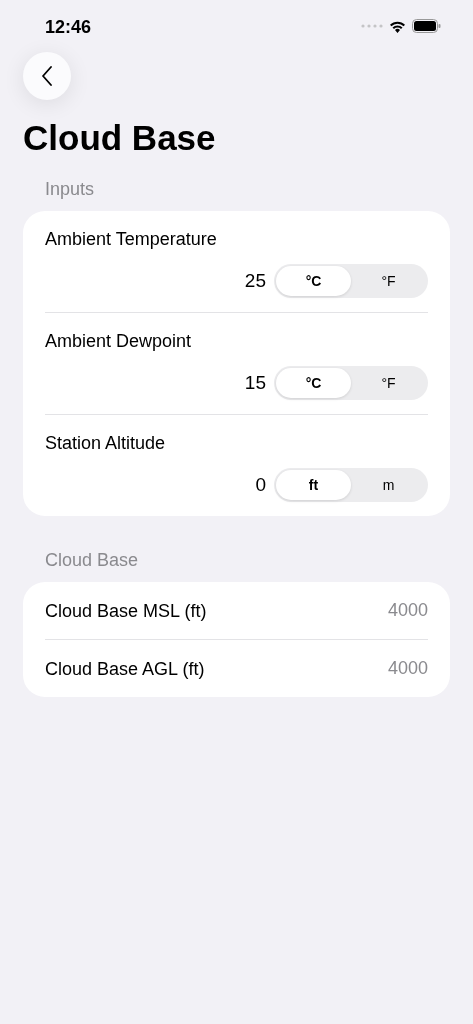 This screenshot has width=473, height=1024. What do you see at coordinates (126, 610) in the screenshot?
I see `result-label: Cloud Base MSL (ft)` at bounding box center [126, 610].